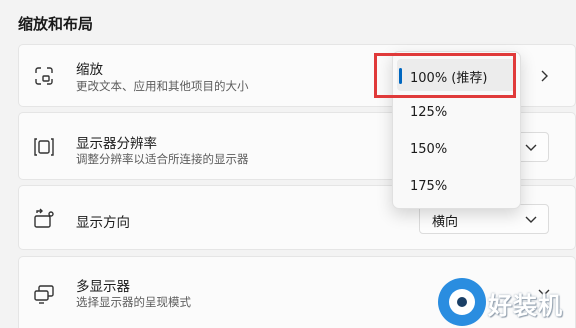  What do you see at coordinates (133, 302) in the screenshot?
I see `multi-display-subtitle: 选择显示器的呈现模式` at bounding box center [133, 302].